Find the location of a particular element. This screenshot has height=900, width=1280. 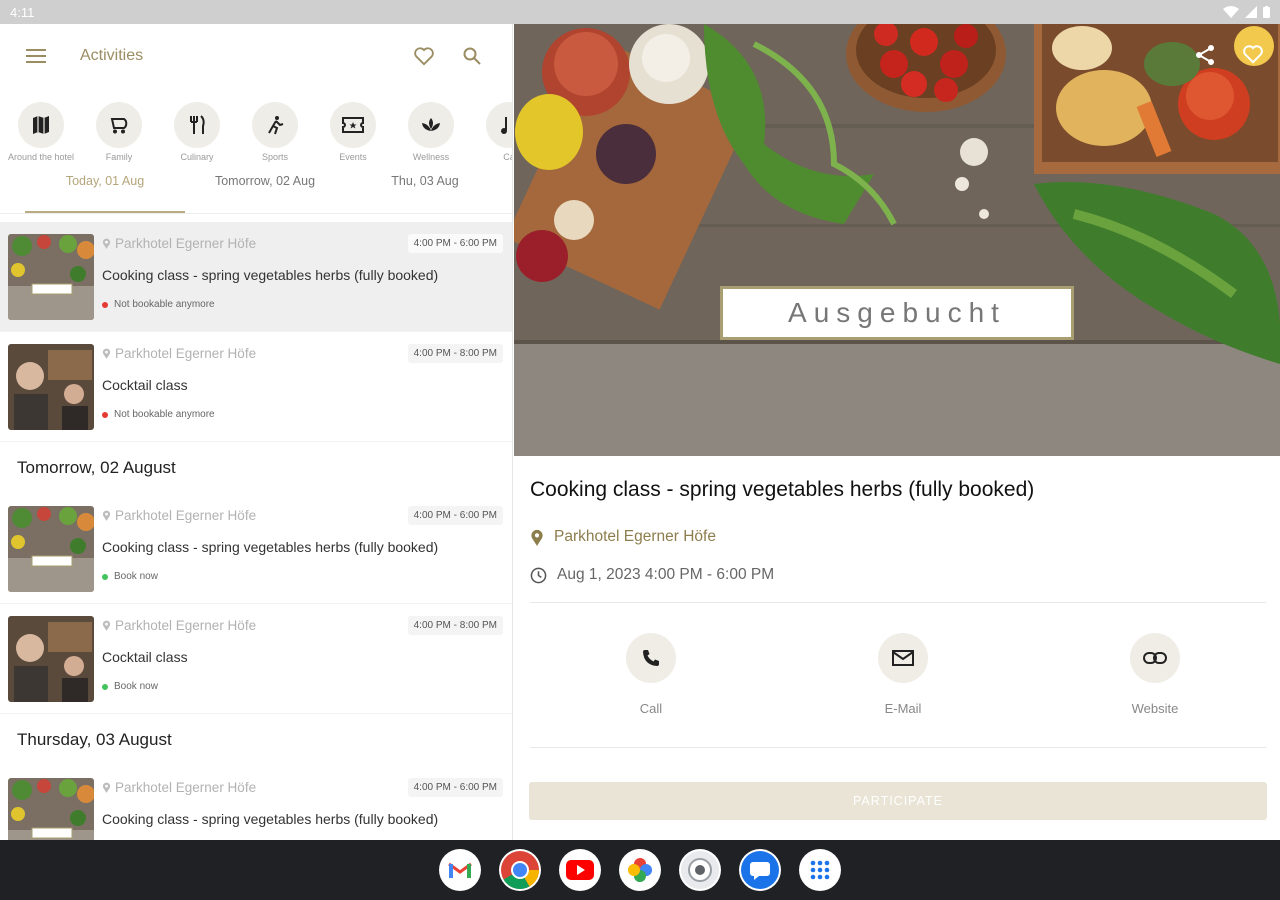

favorite-heart-icon is located at coordinates (1253, 54).